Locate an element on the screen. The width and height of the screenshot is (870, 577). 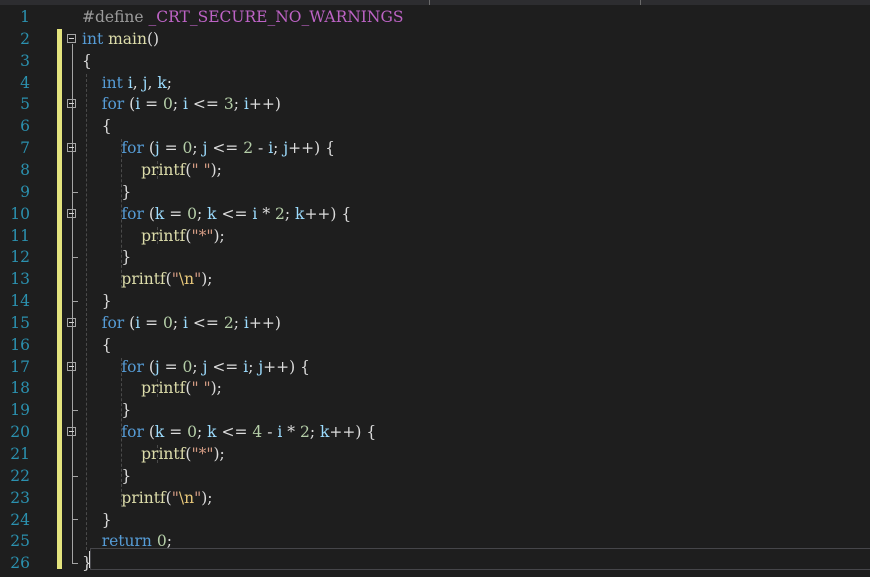
code-line: return 0; is located at coordinates (127, 541).